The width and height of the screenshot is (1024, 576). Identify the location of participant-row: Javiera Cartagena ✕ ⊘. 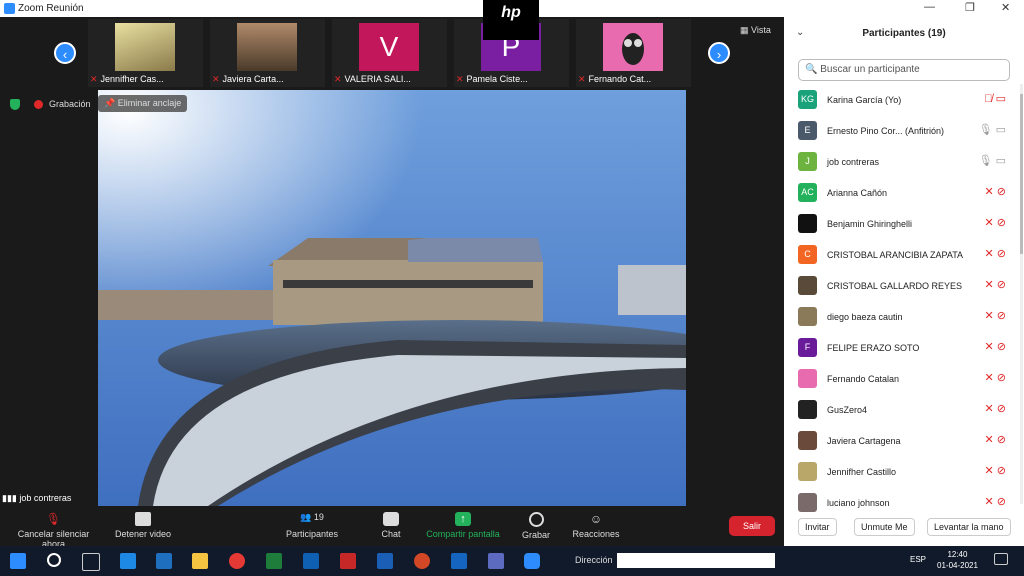
(904, 440).